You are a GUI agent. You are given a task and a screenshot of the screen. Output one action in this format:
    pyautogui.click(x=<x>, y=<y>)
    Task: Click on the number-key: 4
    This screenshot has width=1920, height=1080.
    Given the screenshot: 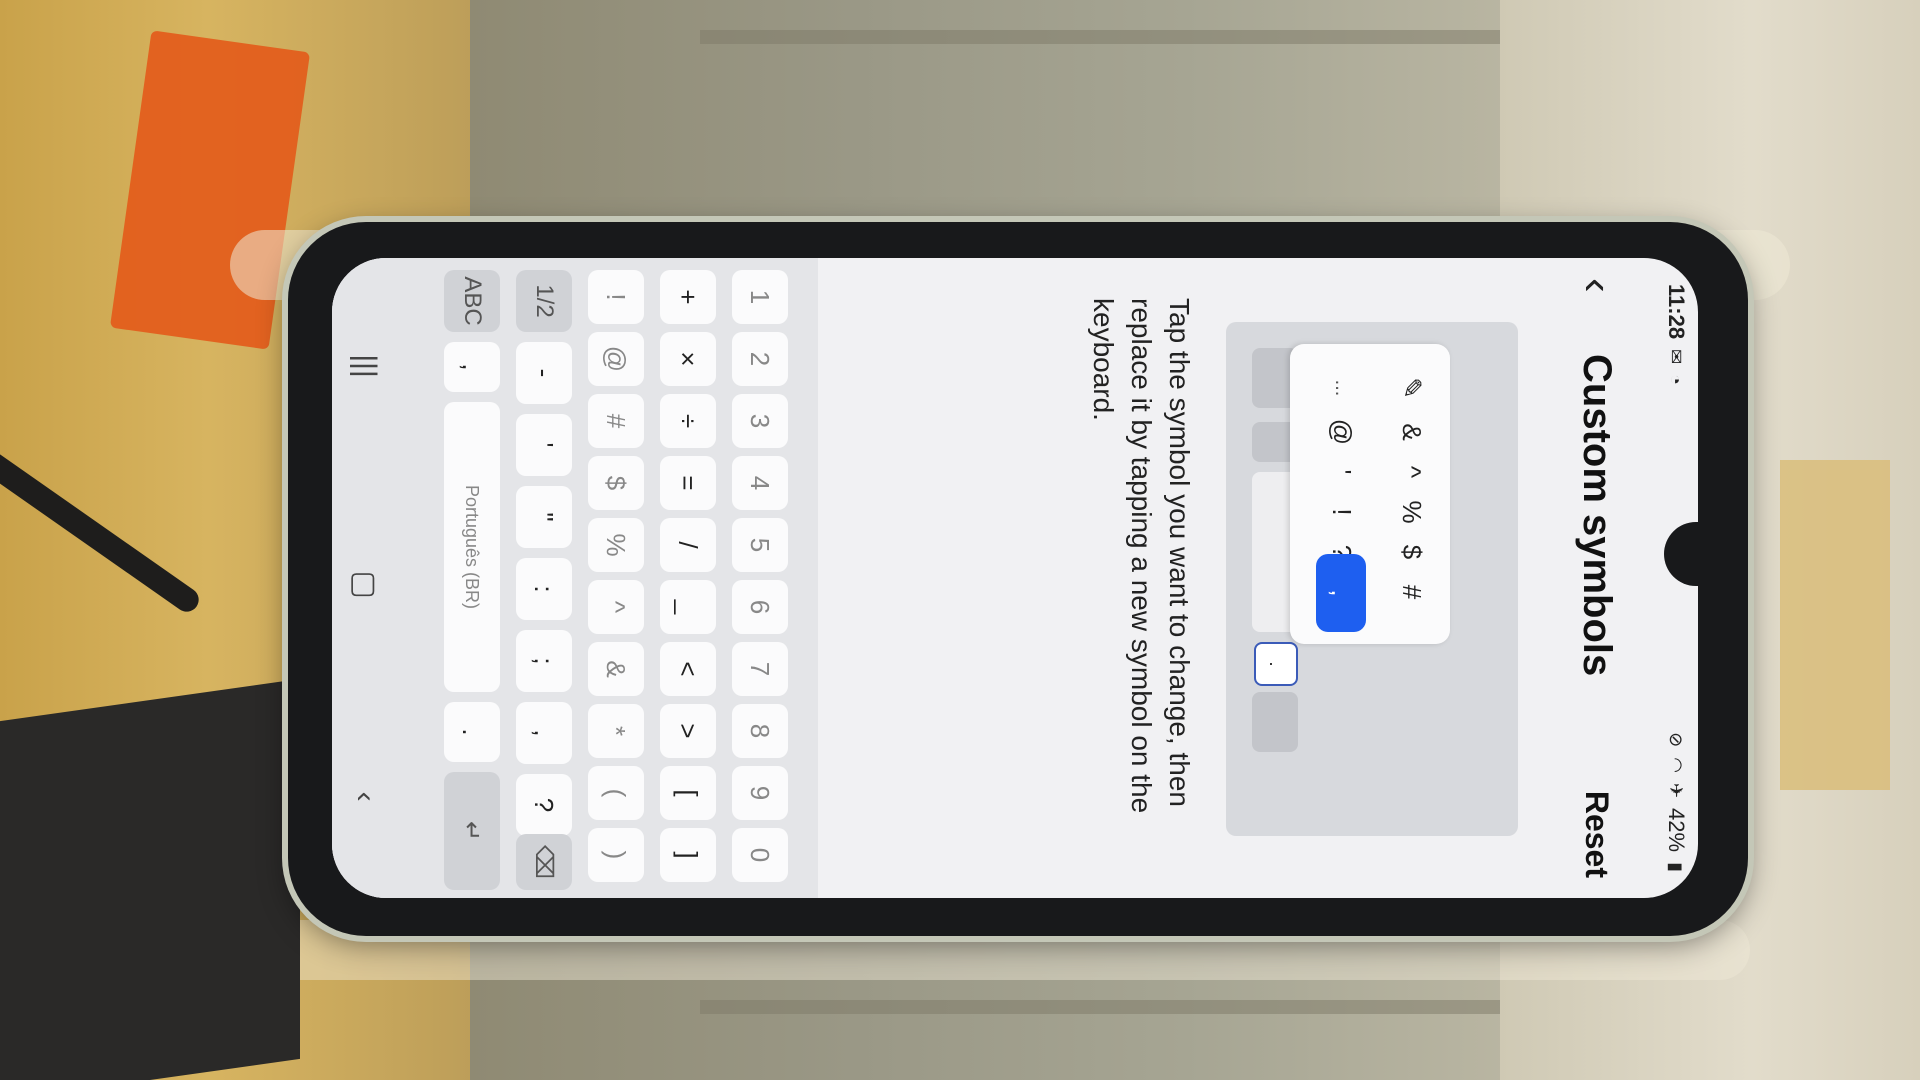 What is the action you would take?
    pyautogui.click(x=760, y=483)
    